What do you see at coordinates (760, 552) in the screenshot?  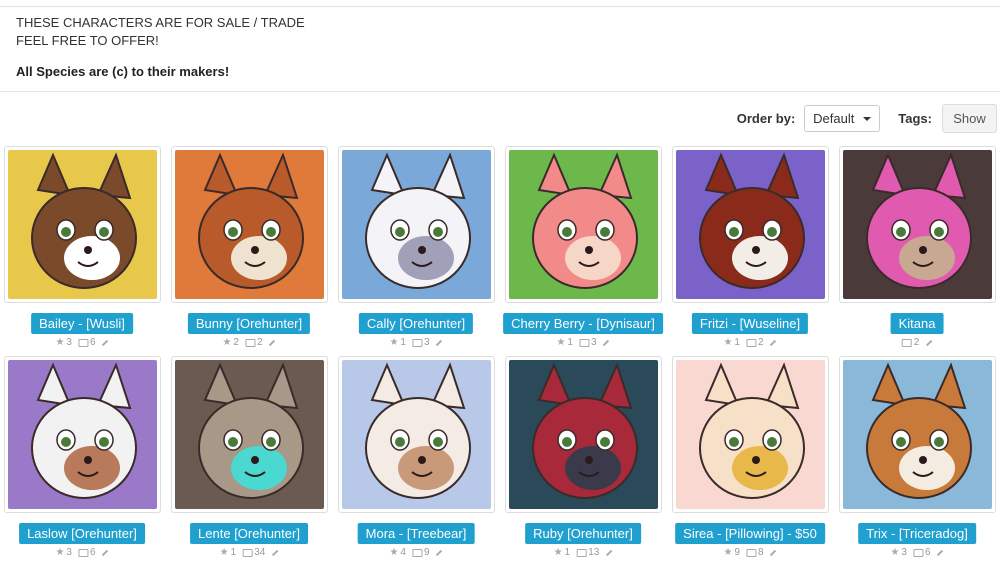 I see `images-value: 8` at bounding box center [760, 552].